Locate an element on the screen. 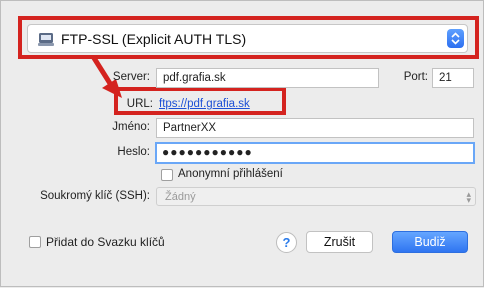 Image resolution: width=484 pixels, height=288 pixels. ssh-value: Žádný is located at coordinates (180, 197).